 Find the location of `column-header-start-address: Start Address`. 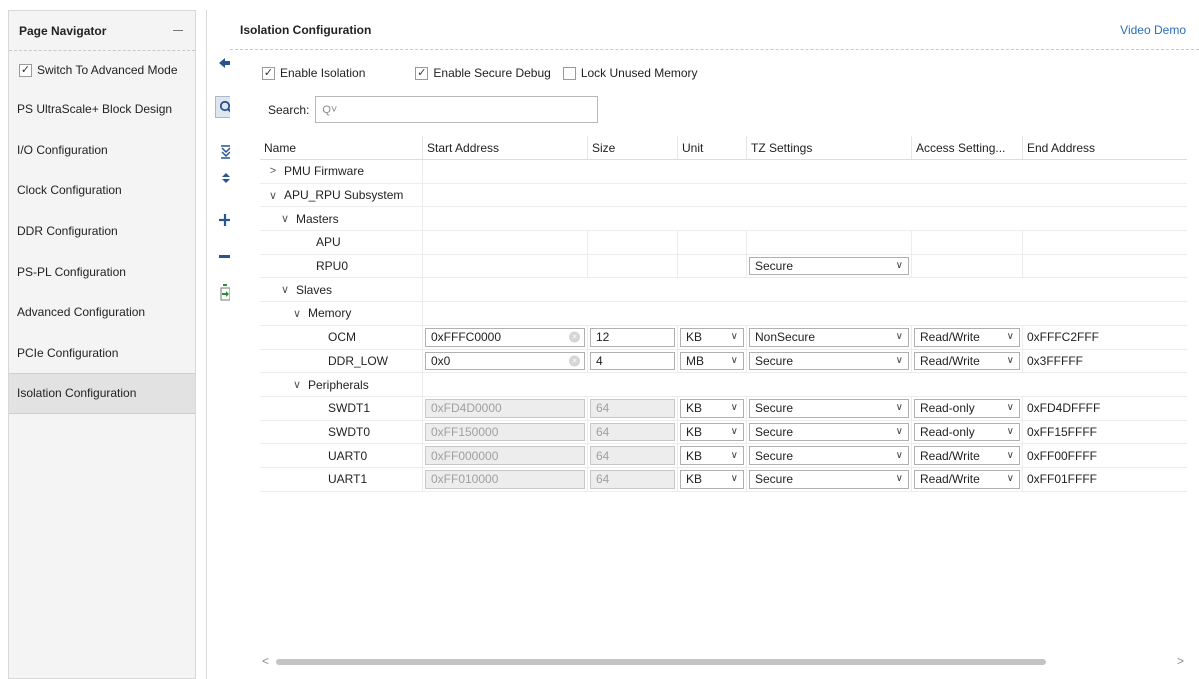

column-header-start-address: Start Address is located at coordinates (505, 147).